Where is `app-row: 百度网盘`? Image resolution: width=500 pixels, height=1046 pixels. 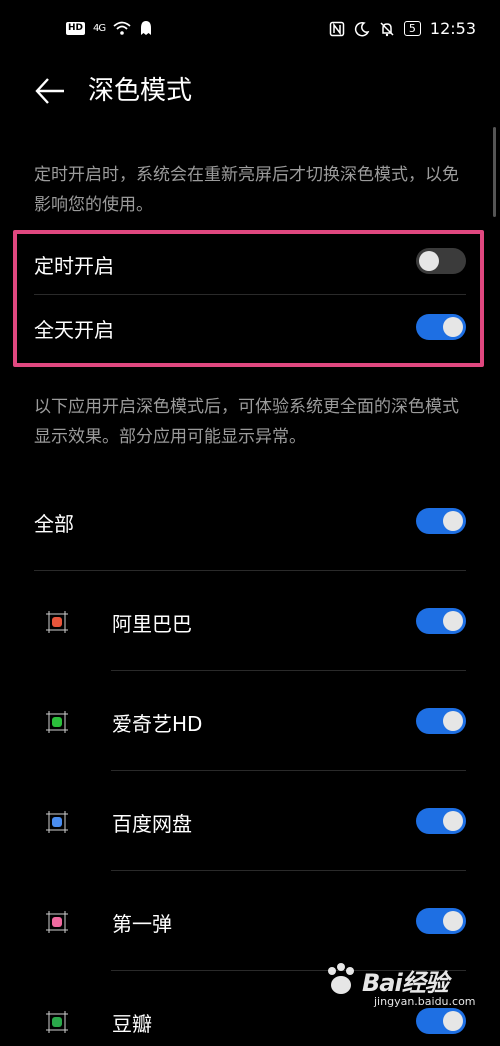 app-row: 百度网盘 is located at coordinates (250, 822).